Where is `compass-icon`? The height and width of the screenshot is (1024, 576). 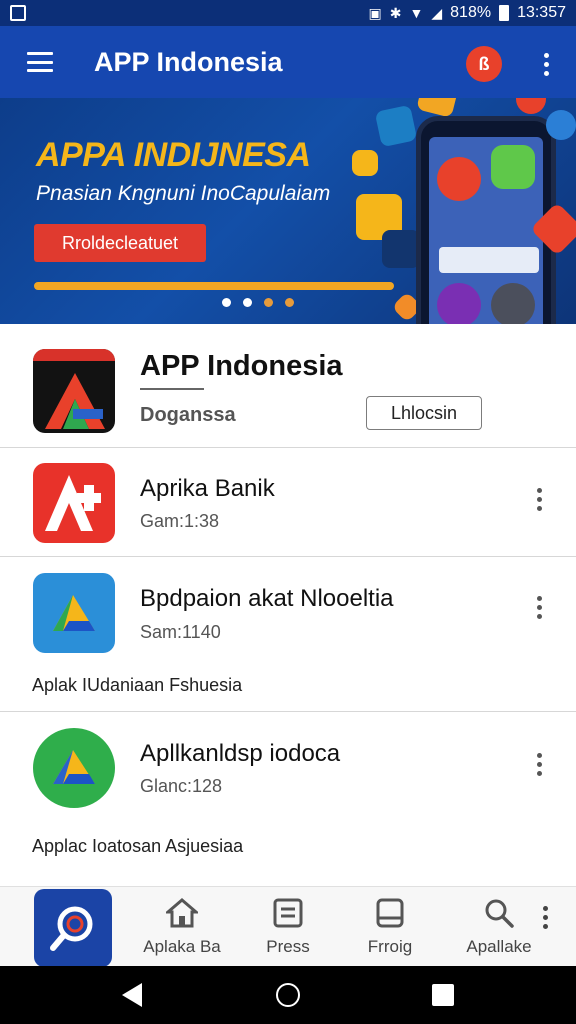 compass-icon is located at coordinates (365, 163).